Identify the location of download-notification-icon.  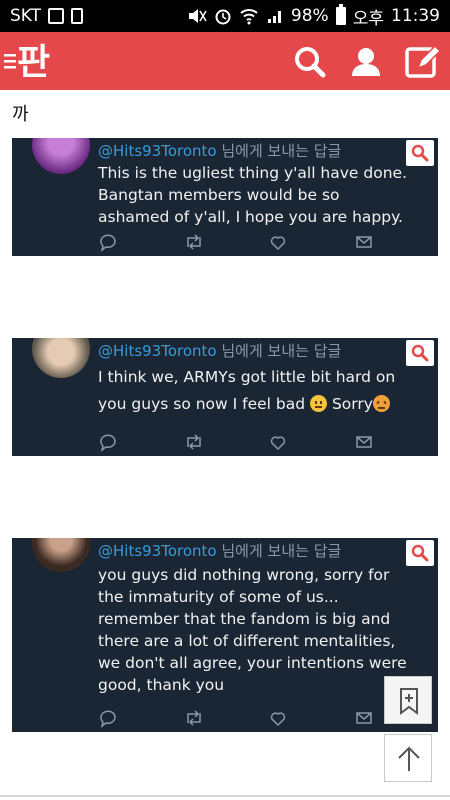
(77, 16).